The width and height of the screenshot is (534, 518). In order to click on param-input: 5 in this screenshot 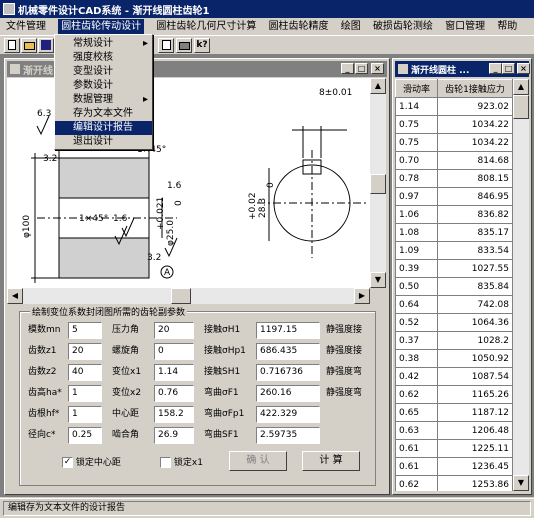, I will do `click(85, 330)`.